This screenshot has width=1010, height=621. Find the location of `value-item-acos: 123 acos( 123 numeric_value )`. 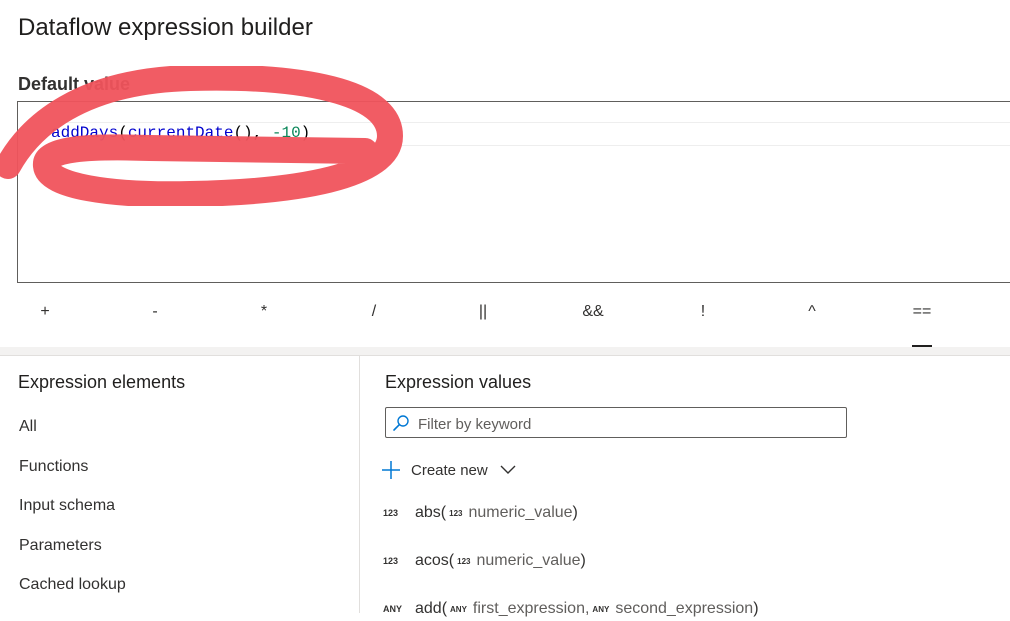

value-item-acos: 123 acos( 123 numeric_value ) is located at coordinates (484, 561).